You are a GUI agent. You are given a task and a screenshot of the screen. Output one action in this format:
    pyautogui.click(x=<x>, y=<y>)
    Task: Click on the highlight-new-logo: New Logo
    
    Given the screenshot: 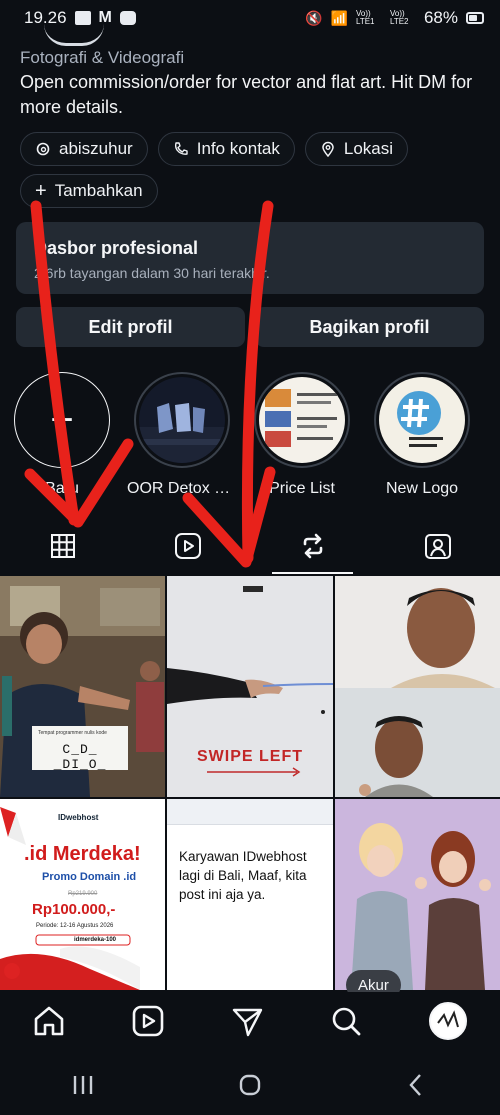 What is the action you would take?
    pyautogui.click(x=422, y=435)
    